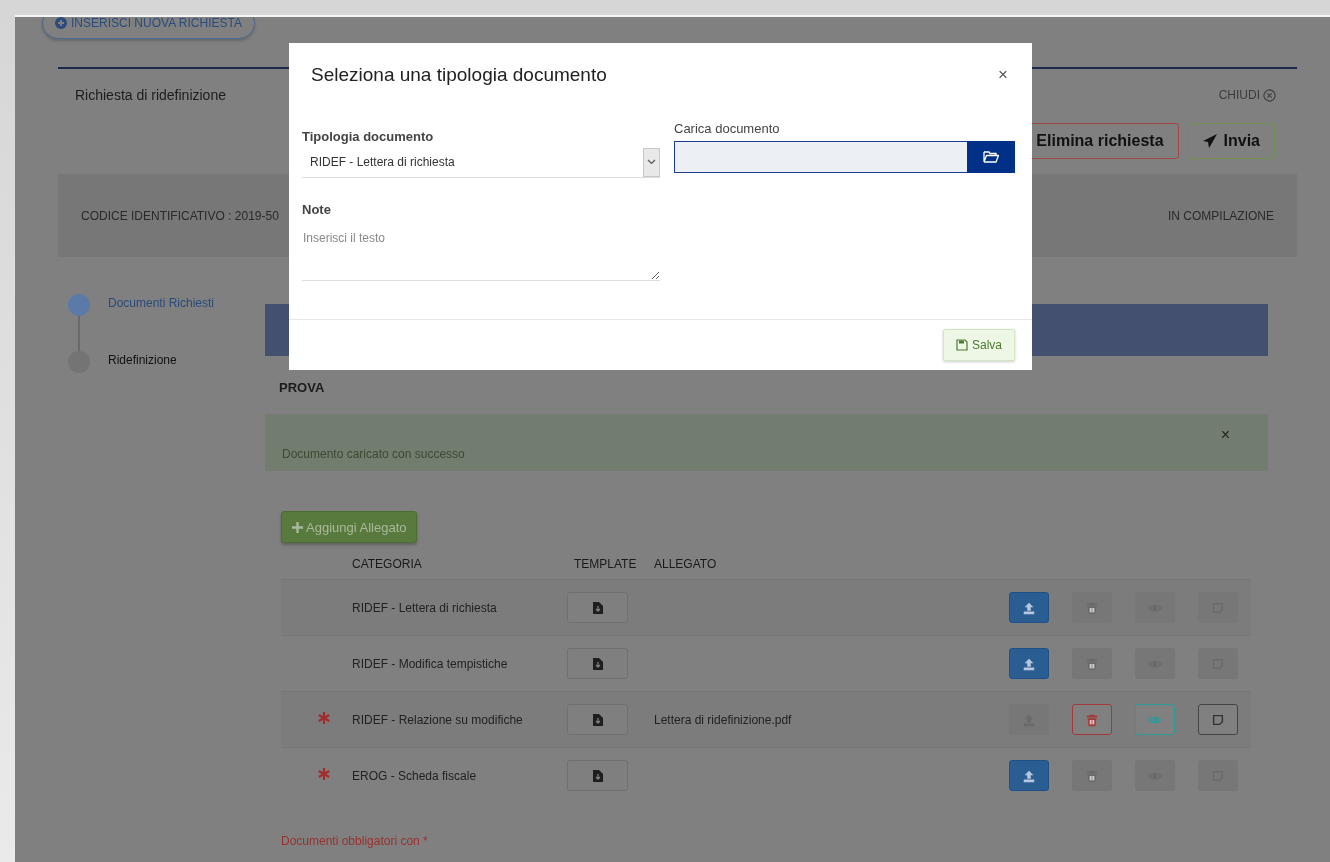  I want to click on note-button, so click(1218, 719).